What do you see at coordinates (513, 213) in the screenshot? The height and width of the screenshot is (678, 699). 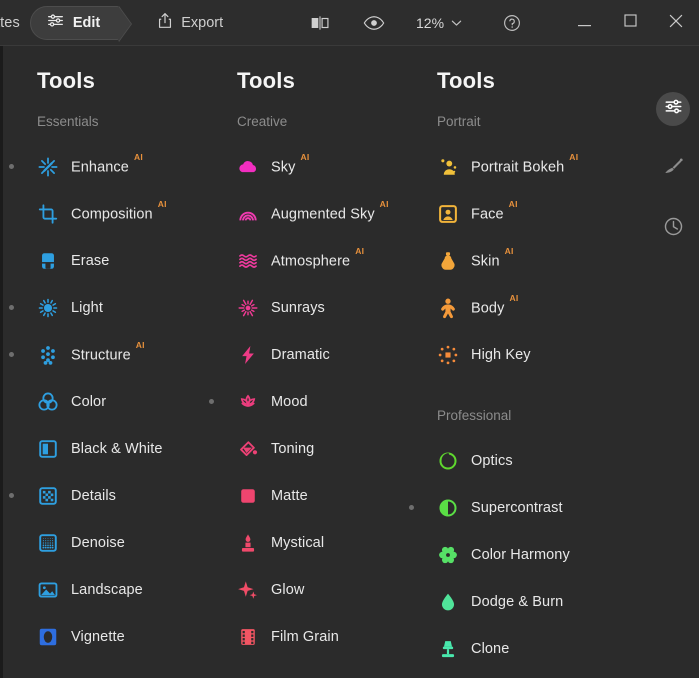 I see `tool-item-face: Face AI` at bounding box center [513, 213].